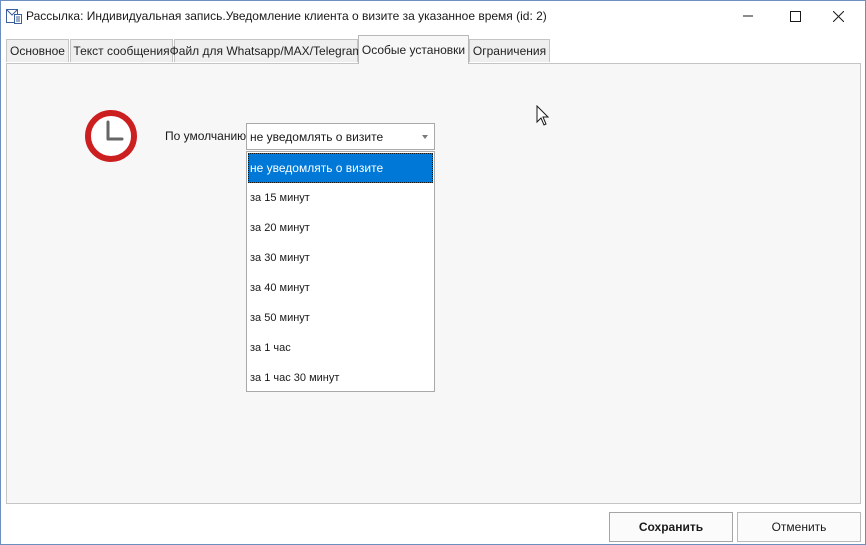  What do you see at coordinates (340, 198) in the screenshot?
I see `dropdown-option: за 15 минут` at bounding box center [340, 198].